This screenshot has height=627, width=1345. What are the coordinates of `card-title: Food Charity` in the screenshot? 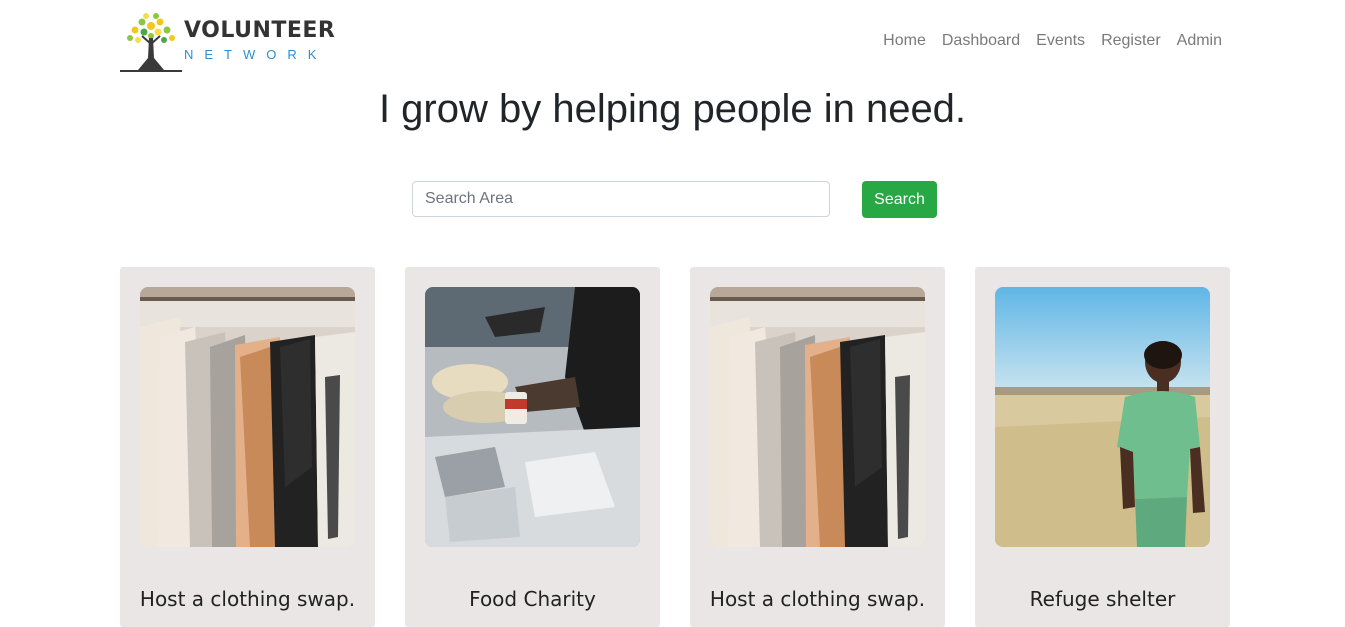 It's located at (532, 599).